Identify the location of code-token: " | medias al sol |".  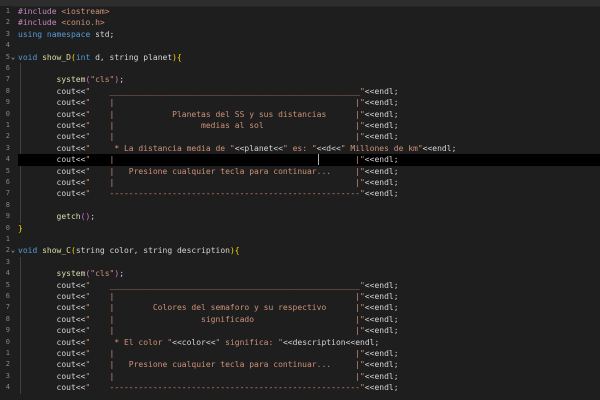
(225, 125).